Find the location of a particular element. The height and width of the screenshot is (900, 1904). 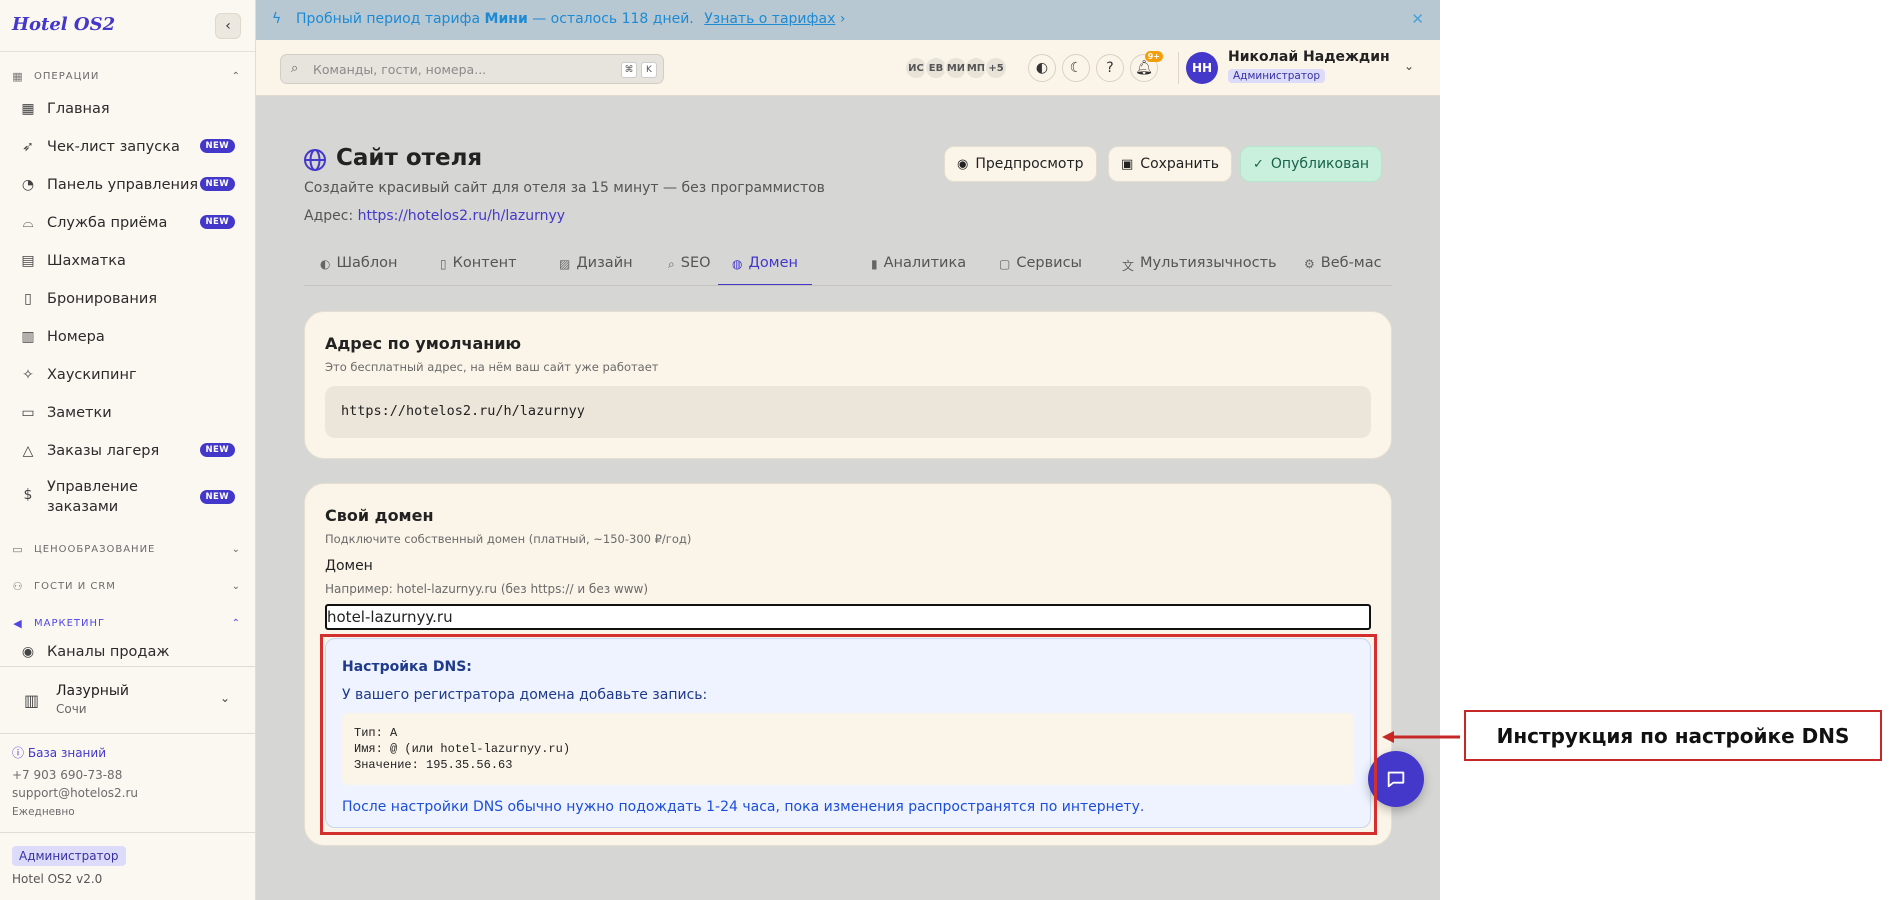

tab-content: ▯ Контент is located at coordinates (478, 268).